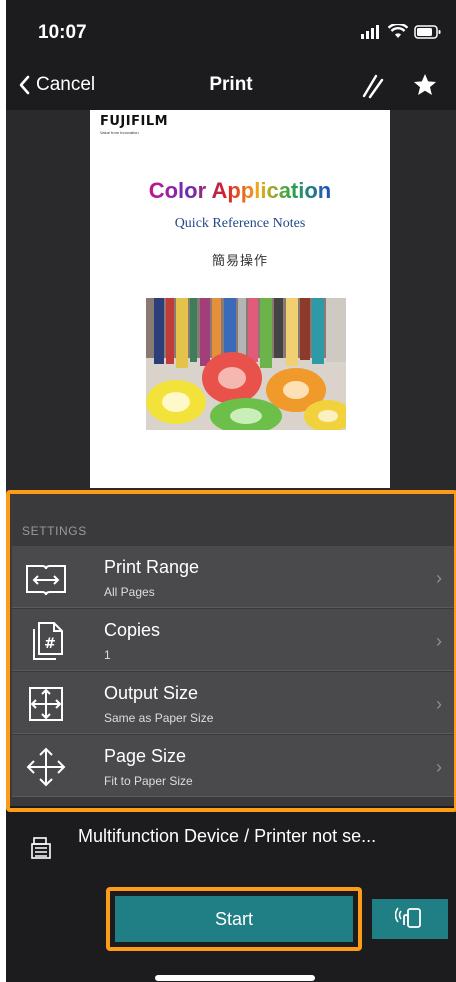 This screenshot has height=982, width=456. What do you see at coordinates (240, 223) in the screenshot?
I see `document-subtitle: Quick Reference Notes` at bounding box center [240, 223].